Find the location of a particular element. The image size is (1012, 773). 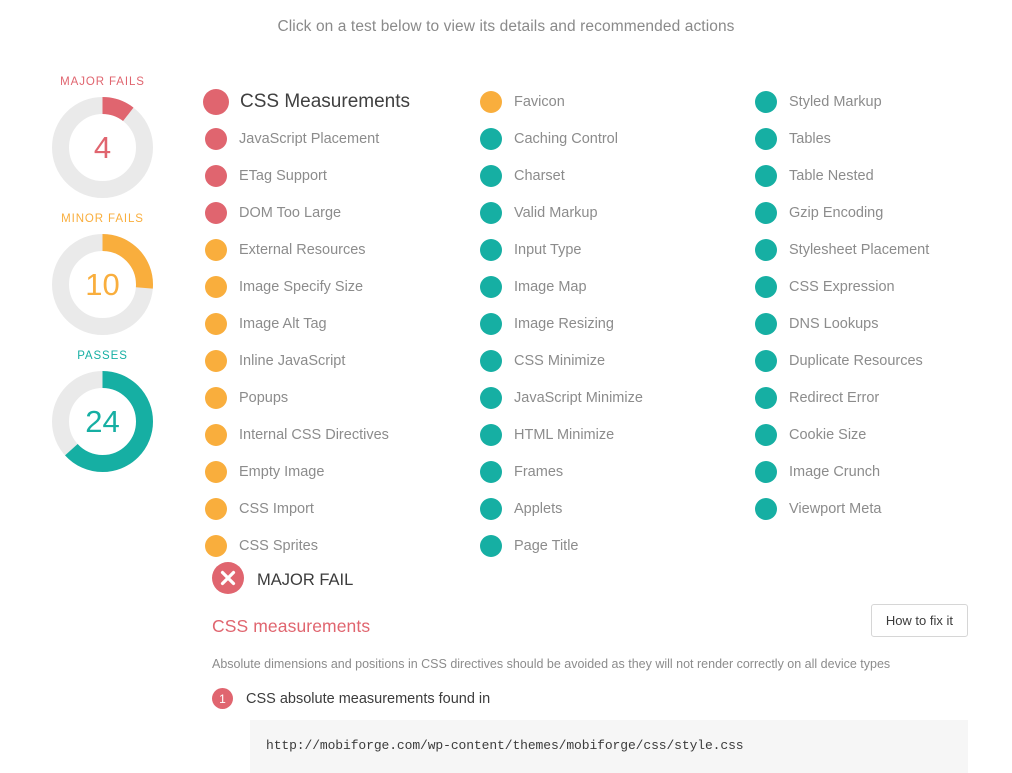

test-item-label: Redirect Error is located at coordinates (834, 397).